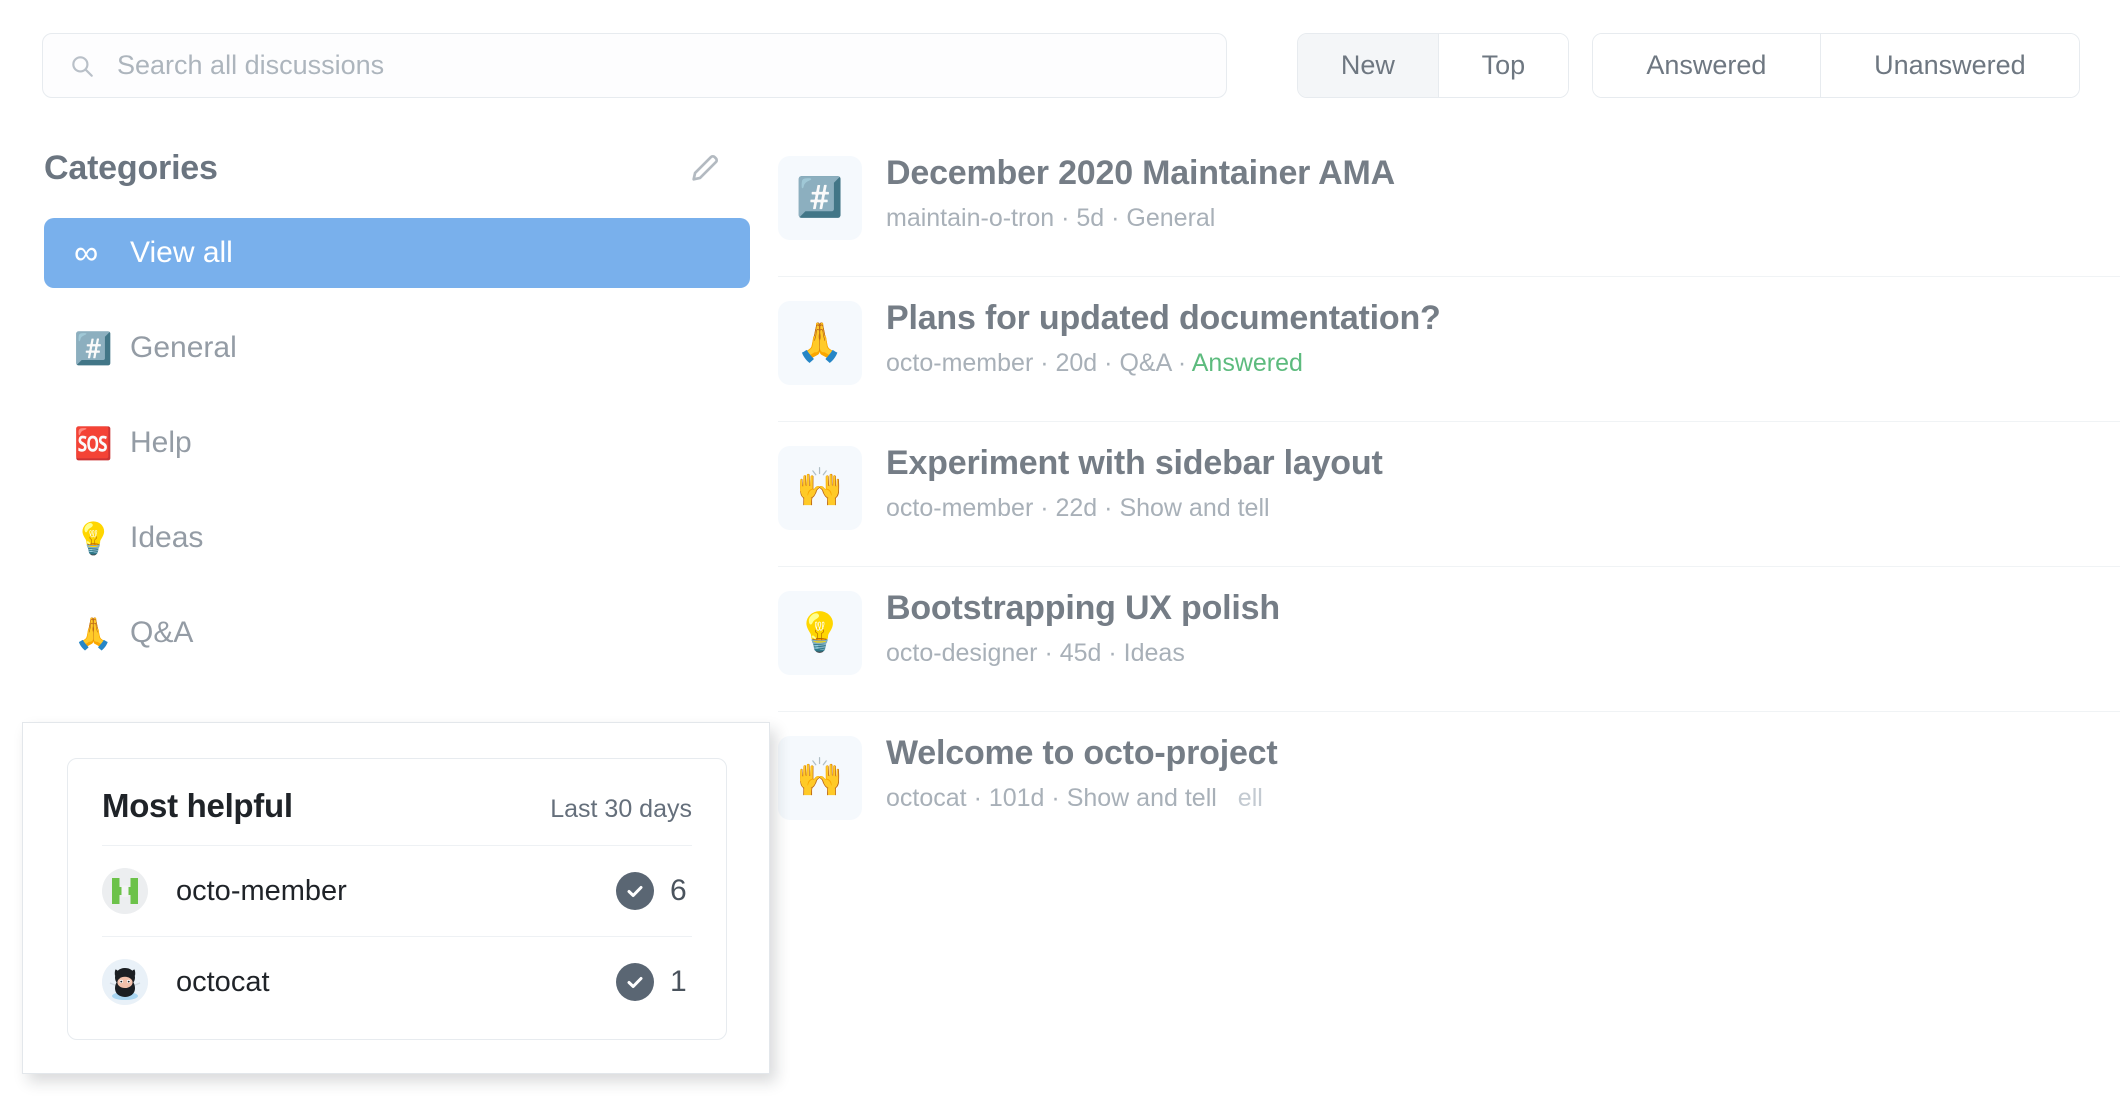 This screenshot has width=2120, height=1097. What do you see at coordinates (1016, 798) in the screenshot?
I see `discussion-age: 101d` at bounding box center [1016, 798].